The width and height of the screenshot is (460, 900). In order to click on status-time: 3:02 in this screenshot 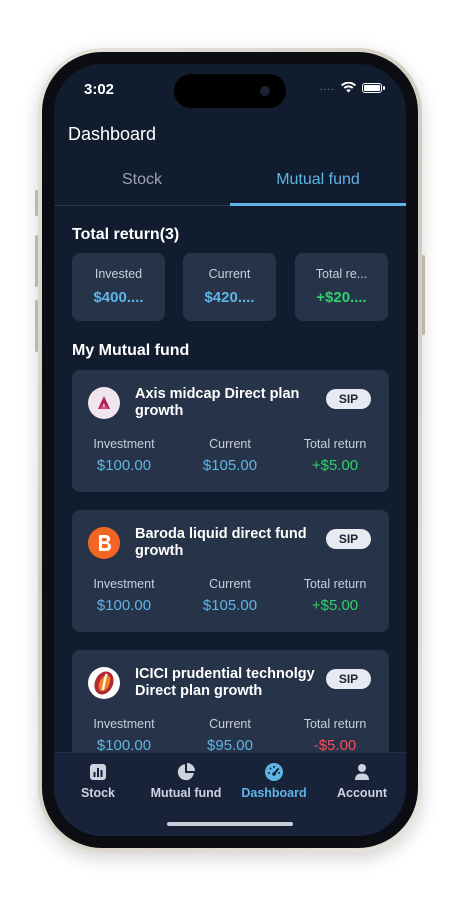, I will do `click(99, 89)`.